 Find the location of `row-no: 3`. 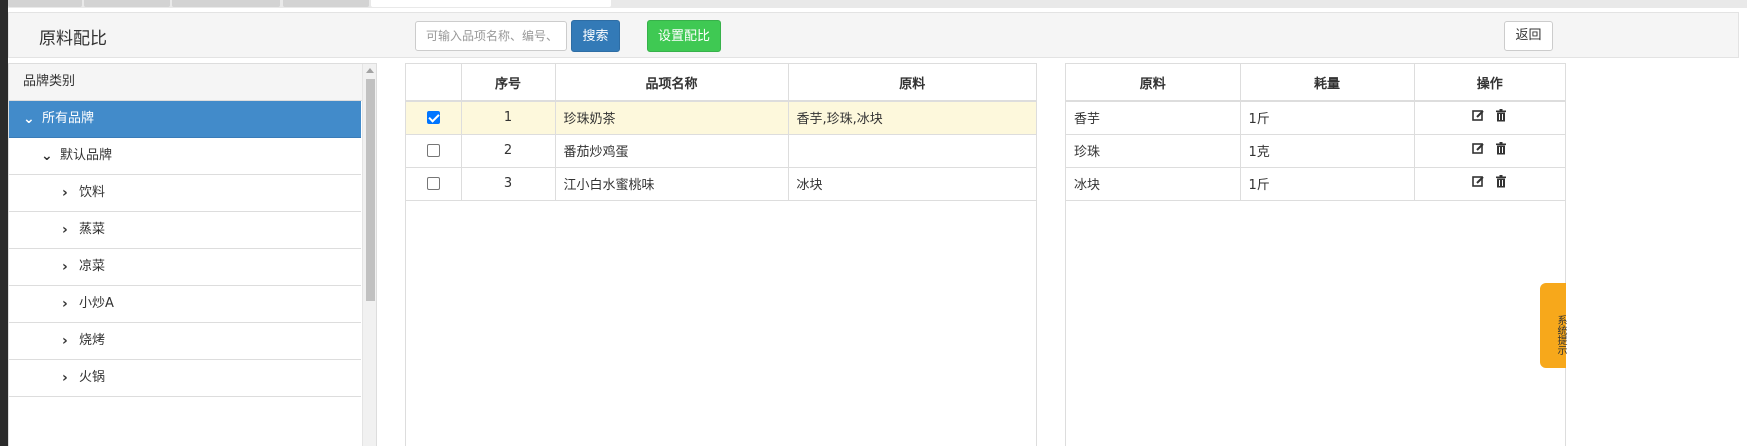

row-no: 3 is located at coordinates (508, 184).